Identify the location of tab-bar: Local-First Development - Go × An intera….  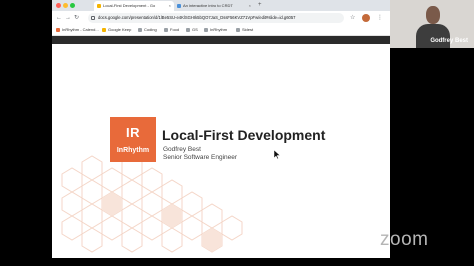
(221, 5).